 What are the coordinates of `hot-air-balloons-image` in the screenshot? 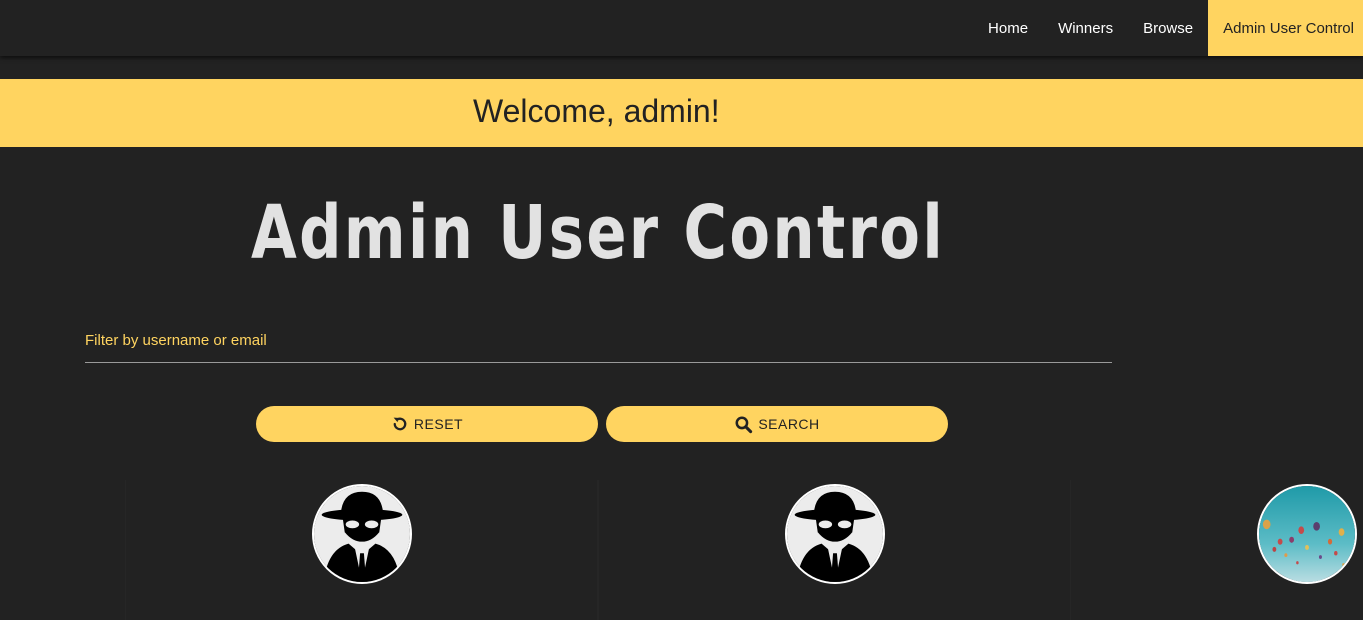 It's located at (1307, 534).